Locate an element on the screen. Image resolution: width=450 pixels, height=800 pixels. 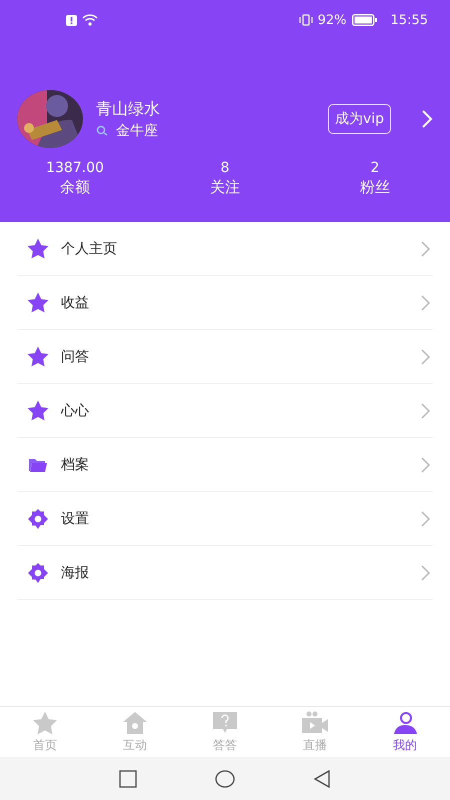
recent-apps-icon is located at coordinates (128, 779).